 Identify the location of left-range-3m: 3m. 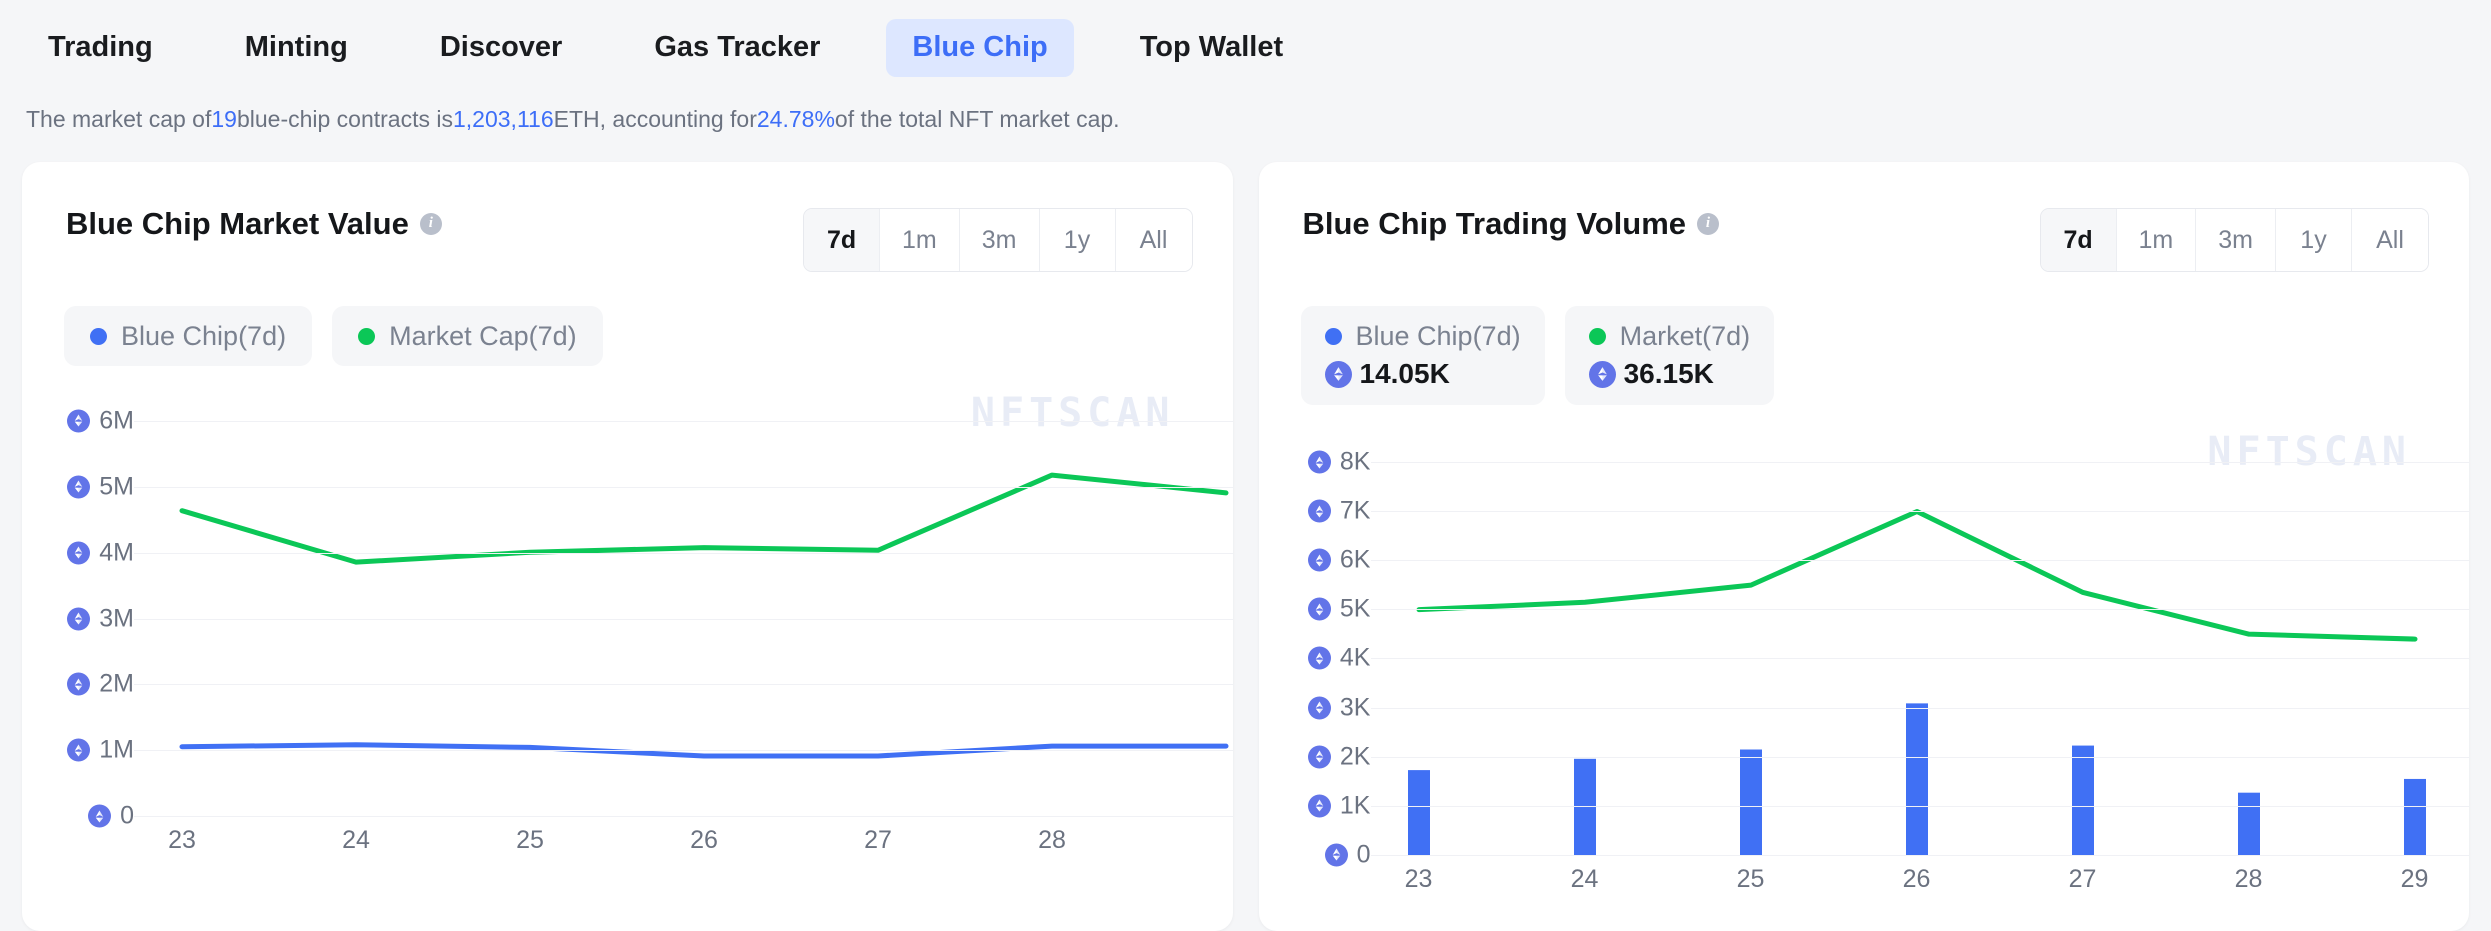
(999, 240).